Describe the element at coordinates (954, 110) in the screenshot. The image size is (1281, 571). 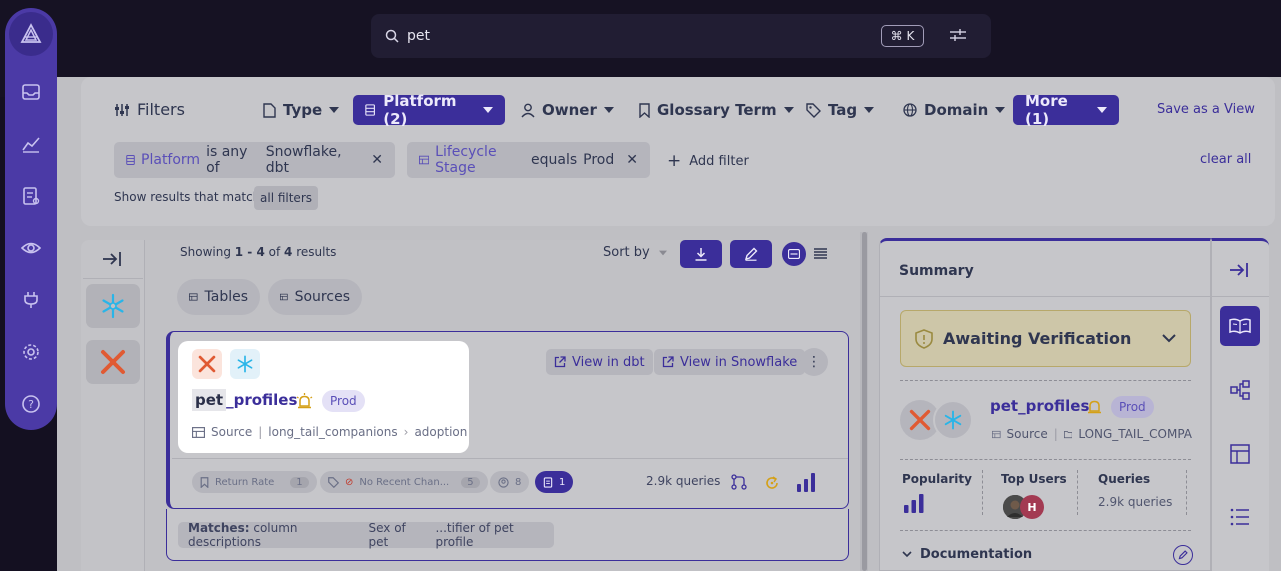
I see `filter-domain: Domain` at that location.